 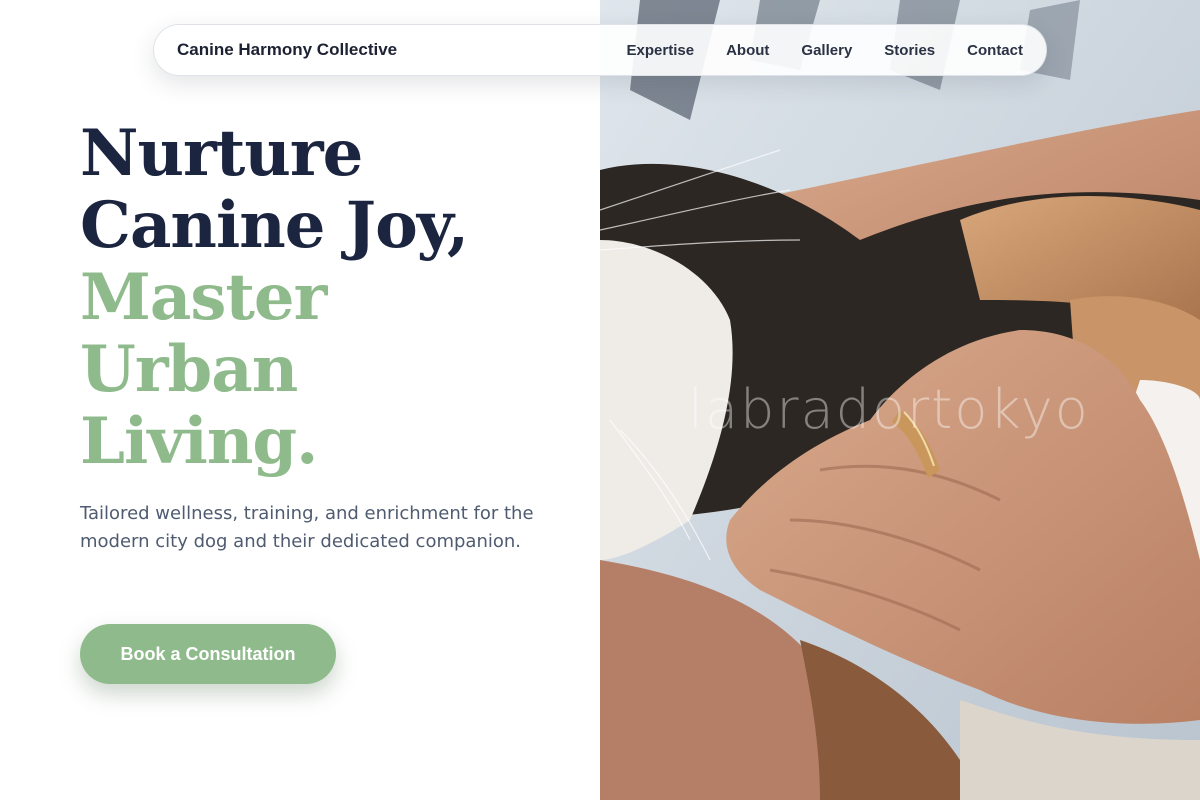 What do you see at coordinates (287, 50) in the screenshot?
I see `brand-logo-text: Canine Harmony Collective` at bounding box center [287, 50].